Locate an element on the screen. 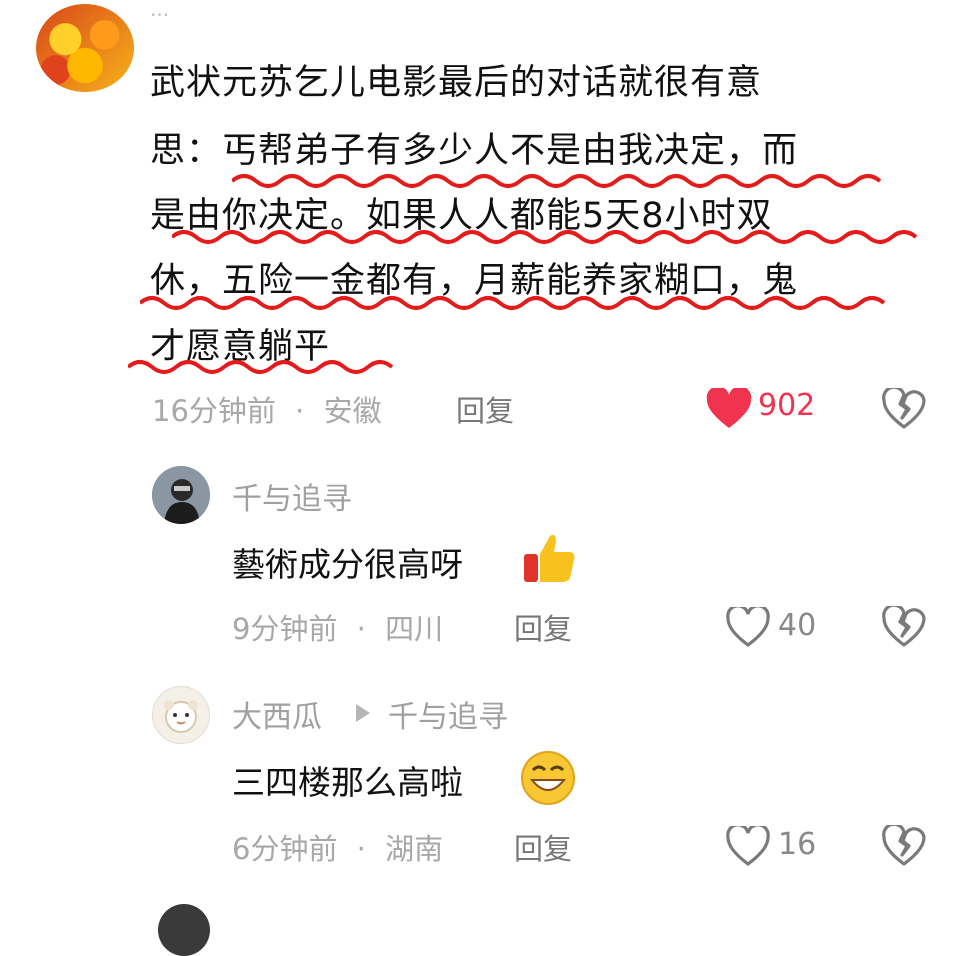  reply-author: 大西瓜 is located at coordinates (277, 714).